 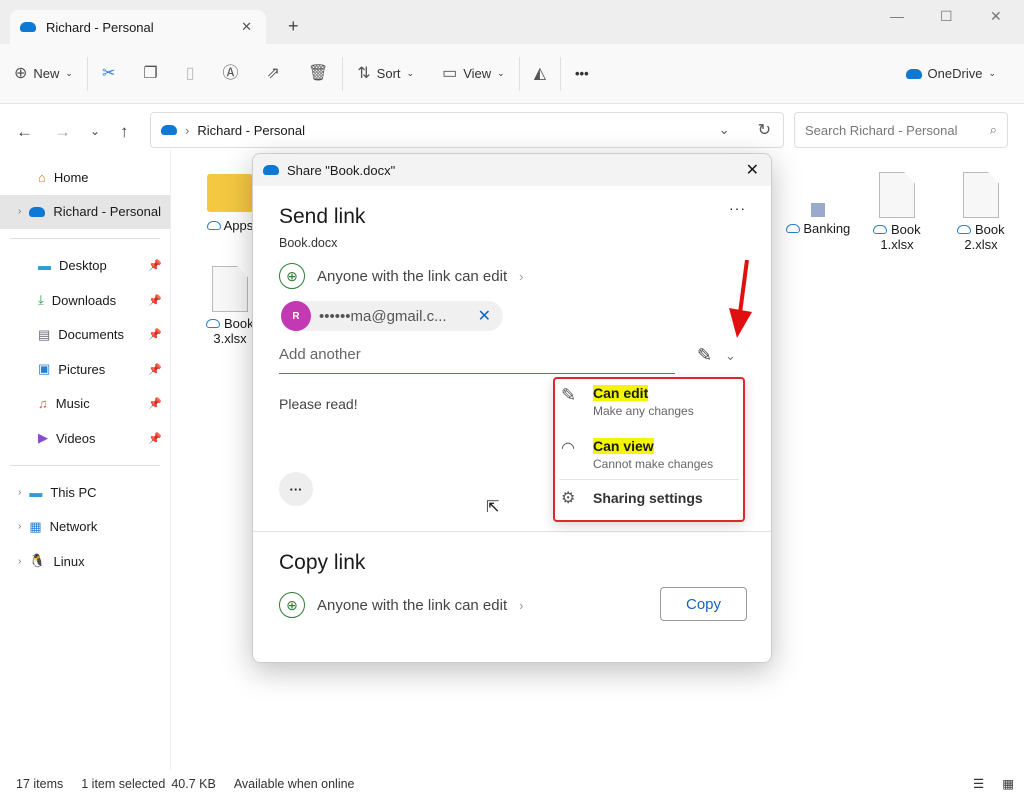 What do you see at coordinates (150, 73) in the screenshot?
I see `copy-button: ❐` at bounding box center [150, 73].